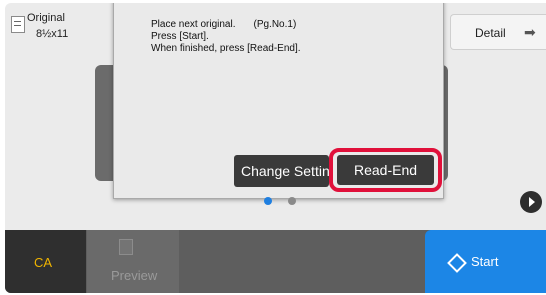  I want to click on read-end-highlight: Read-End, so click(385, 170).